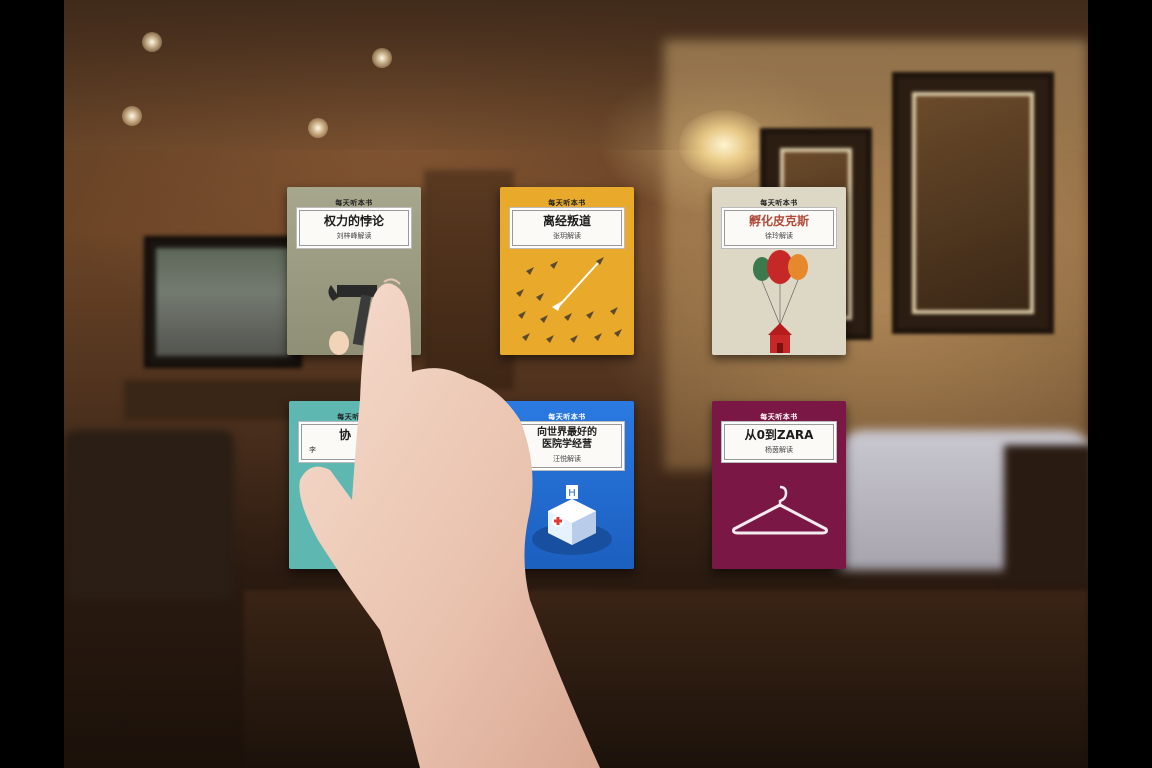  I want to click on book-tile-zara: 每天听本书 从0到ZARA 杨茵解读, so click(779, 485).